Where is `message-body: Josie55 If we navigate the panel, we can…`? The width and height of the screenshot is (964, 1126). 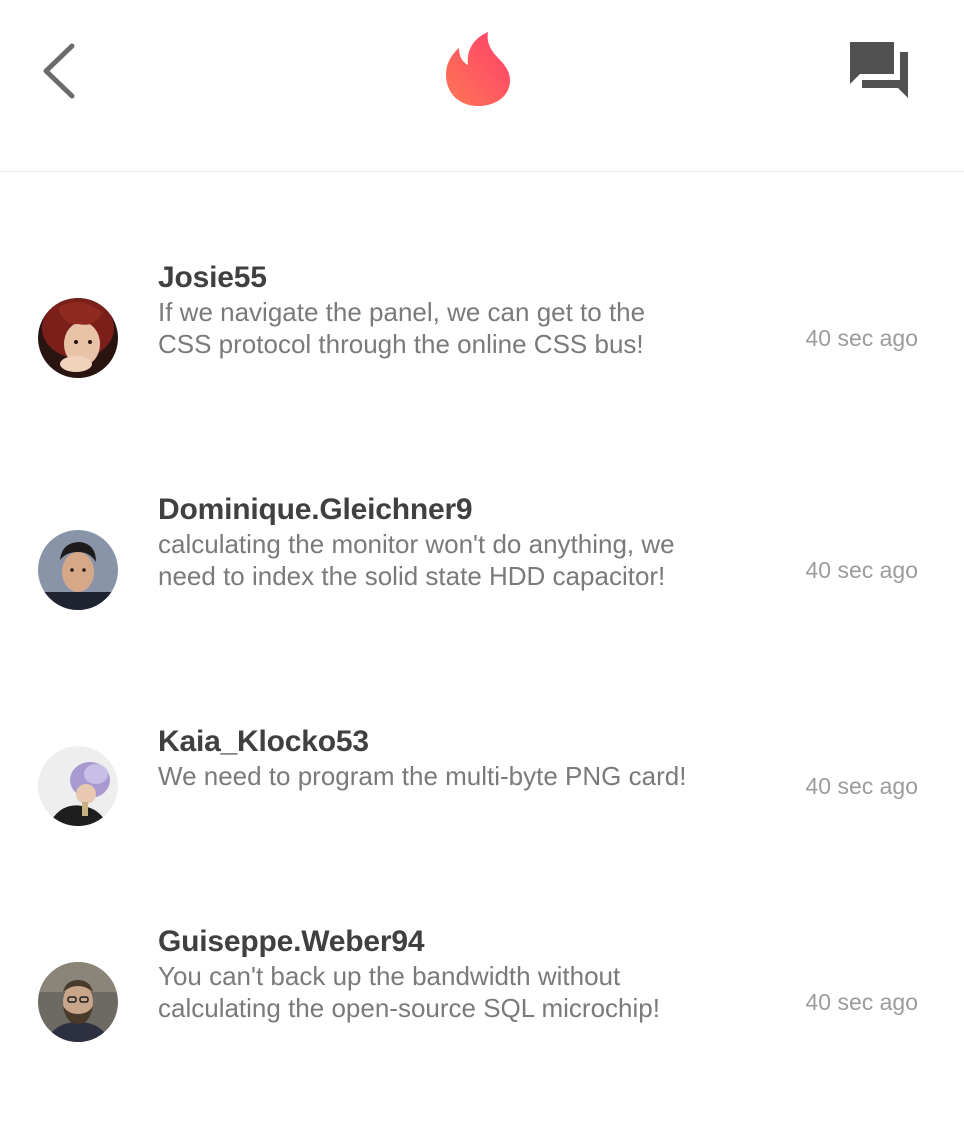
message-body: Josie55 If we navigate the panel, we can… is located at coordinates (423, 311).